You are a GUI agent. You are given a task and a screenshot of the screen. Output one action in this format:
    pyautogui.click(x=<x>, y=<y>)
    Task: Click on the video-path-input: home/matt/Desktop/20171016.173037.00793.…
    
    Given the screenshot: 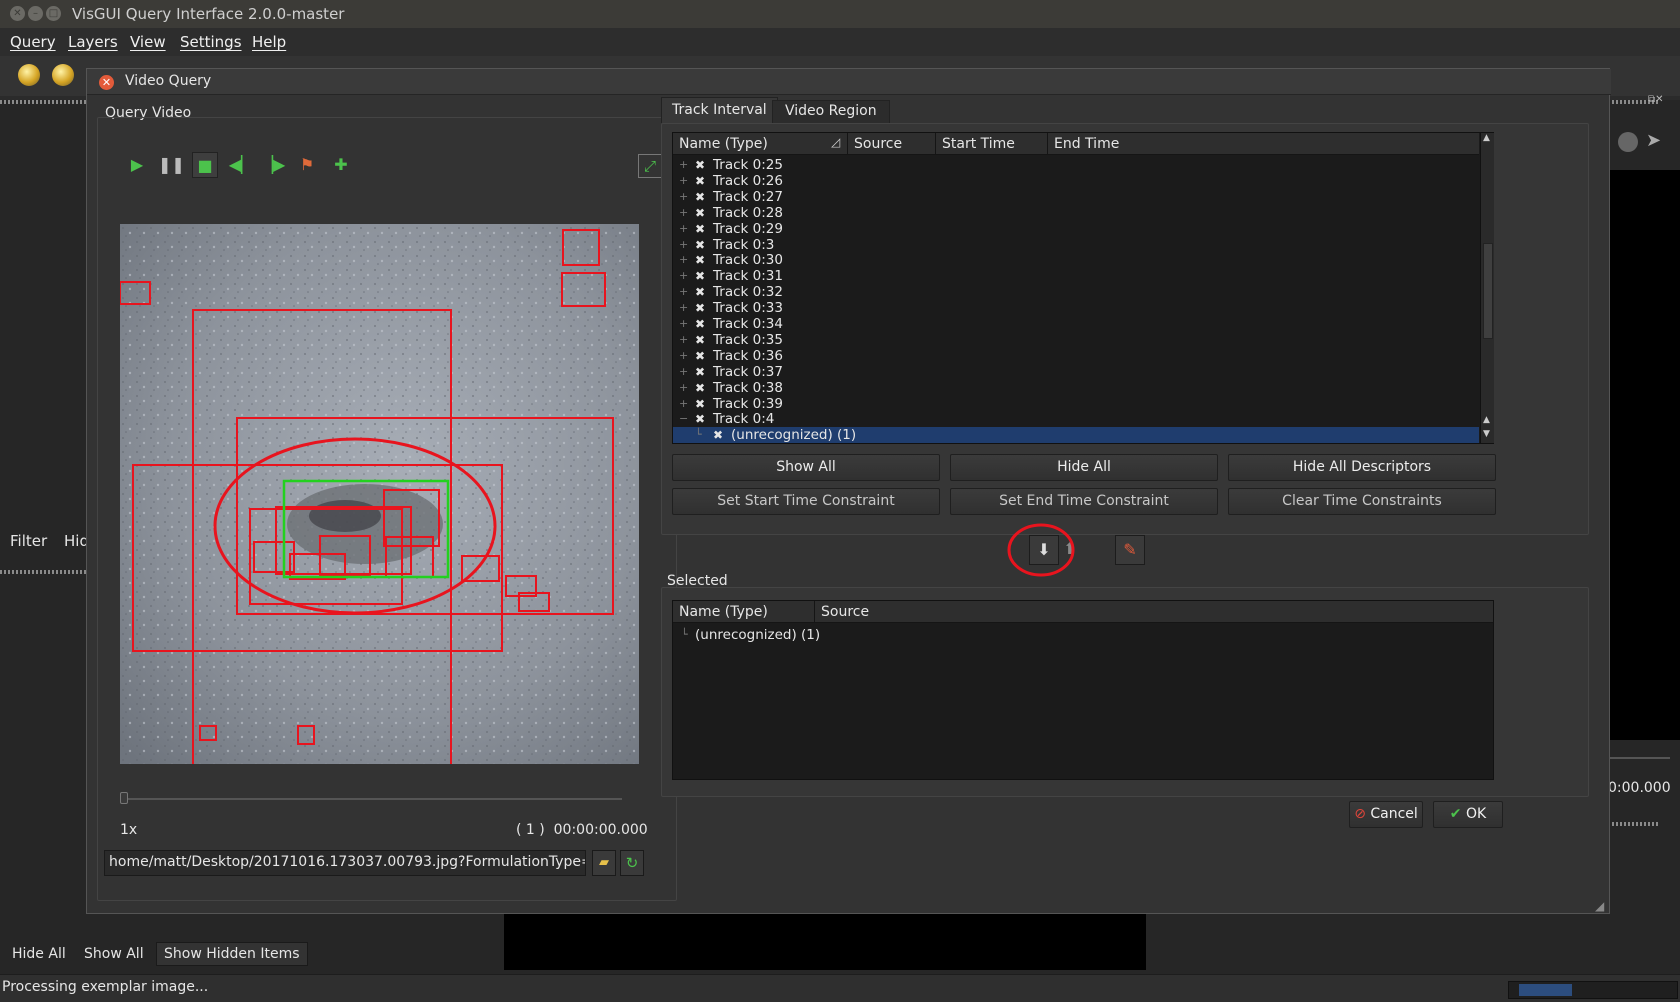 What is the action you would take?
    pyautogui.click(x=345, y=863)
    